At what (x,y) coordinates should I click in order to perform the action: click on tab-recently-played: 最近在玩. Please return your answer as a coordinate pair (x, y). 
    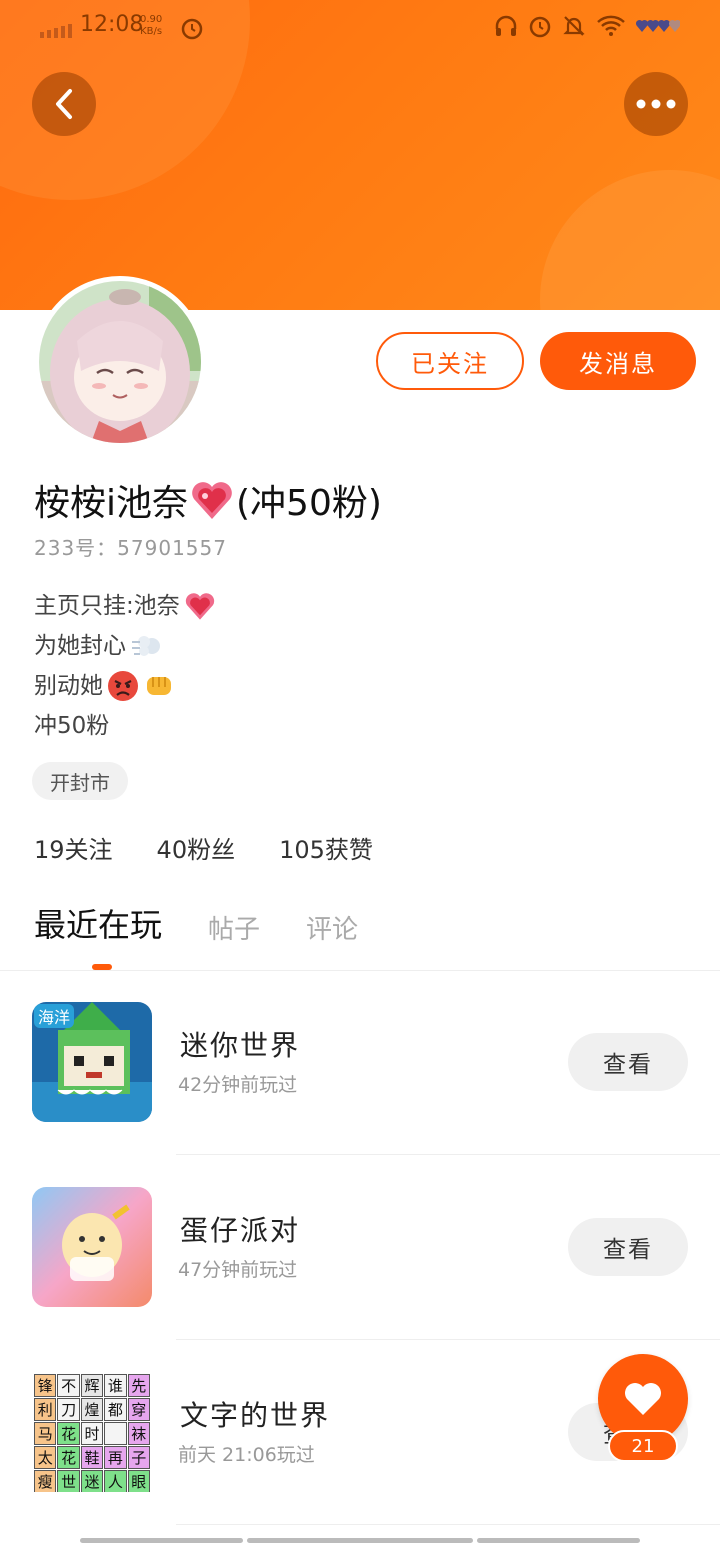
    Looking at the image, I should click on (98, 923).